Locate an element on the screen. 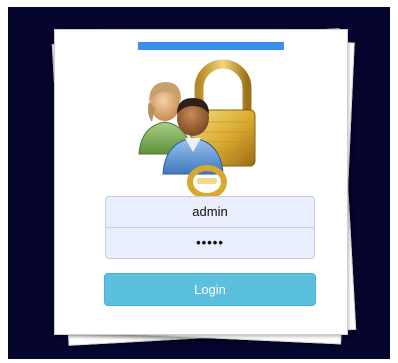  username-field: admin is located at coordinates (210, 212).